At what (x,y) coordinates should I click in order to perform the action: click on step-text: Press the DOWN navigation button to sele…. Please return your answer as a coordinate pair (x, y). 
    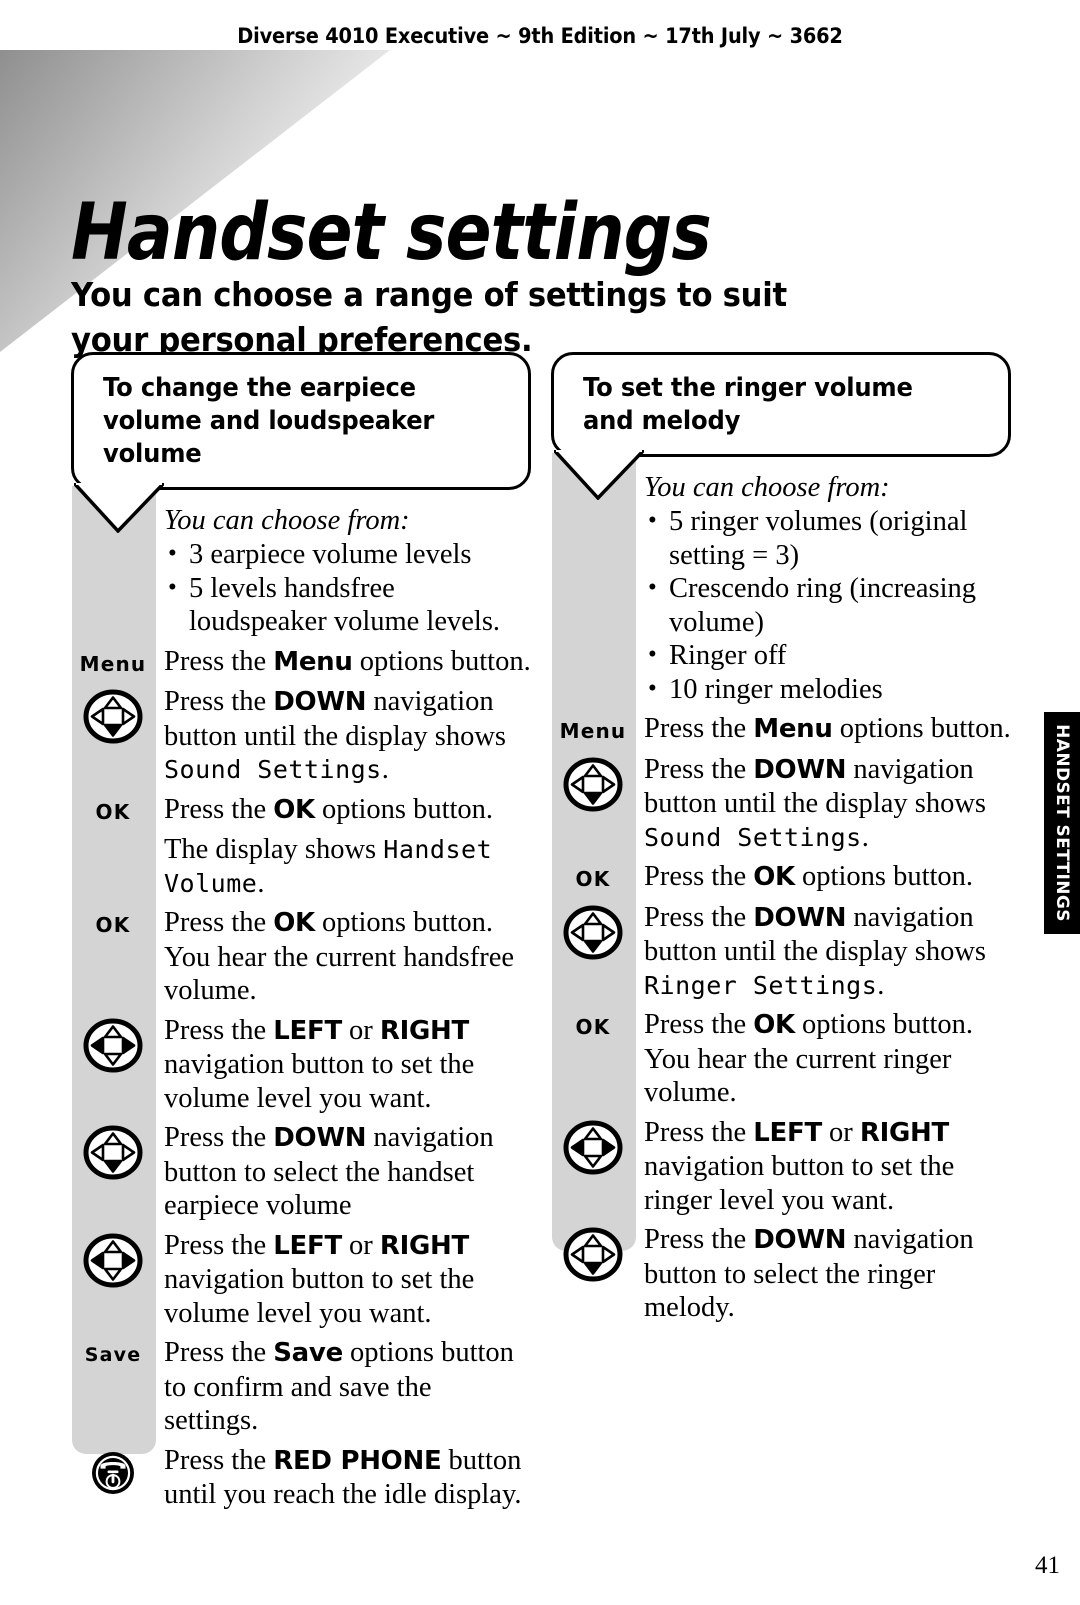
    Looking at the image, I should click on (343, 1172).